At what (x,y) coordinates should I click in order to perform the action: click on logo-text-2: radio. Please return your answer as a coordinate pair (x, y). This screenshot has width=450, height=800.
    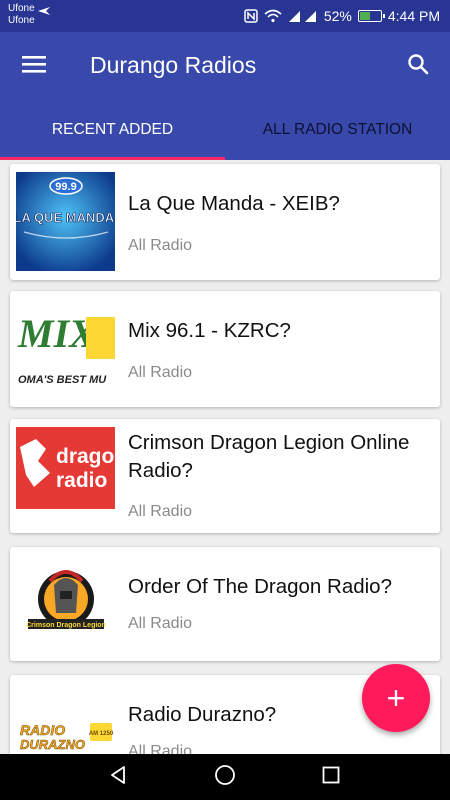
    Looking at the image, I should click on (81, 480).